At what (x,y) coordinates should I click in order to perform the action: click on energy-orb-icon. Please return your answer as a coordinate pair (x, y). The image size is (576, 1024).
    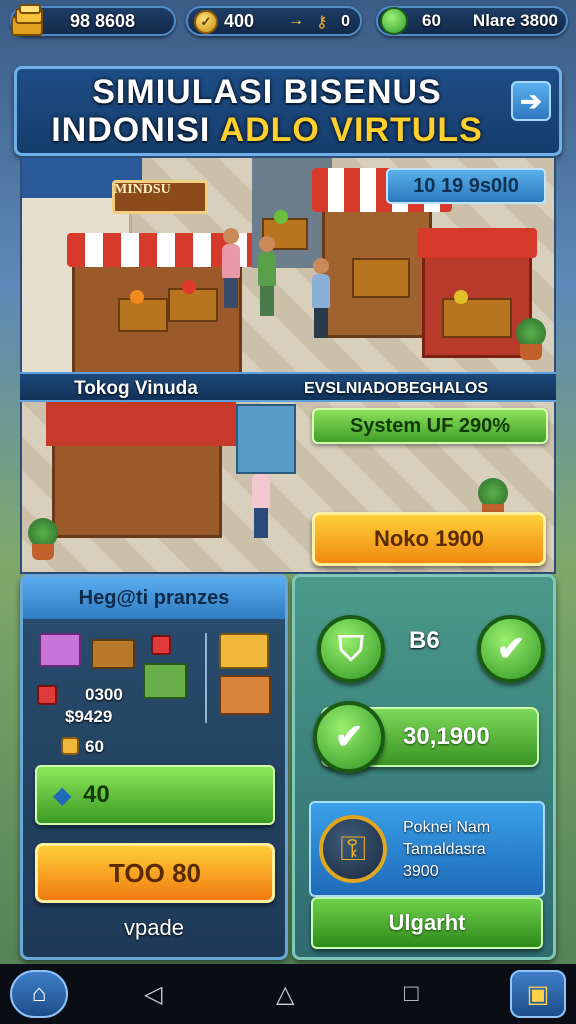
    Looking at the image, I should click on (394, 21).